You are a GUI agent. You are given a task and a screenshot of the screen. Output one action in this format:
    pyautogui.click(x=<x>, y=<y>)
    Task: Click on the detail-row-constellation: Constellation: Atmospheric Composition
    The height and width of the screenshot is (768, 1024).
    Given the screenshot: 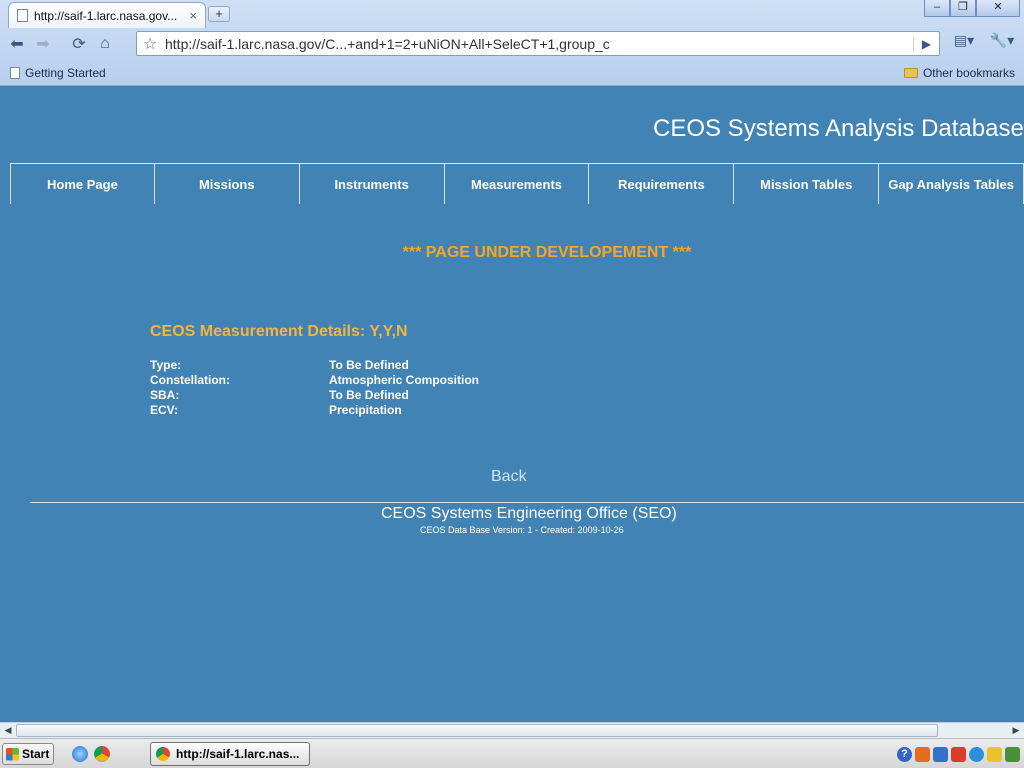 What is the action you would take?
    pyautogui.click(x=314, y=380)
    